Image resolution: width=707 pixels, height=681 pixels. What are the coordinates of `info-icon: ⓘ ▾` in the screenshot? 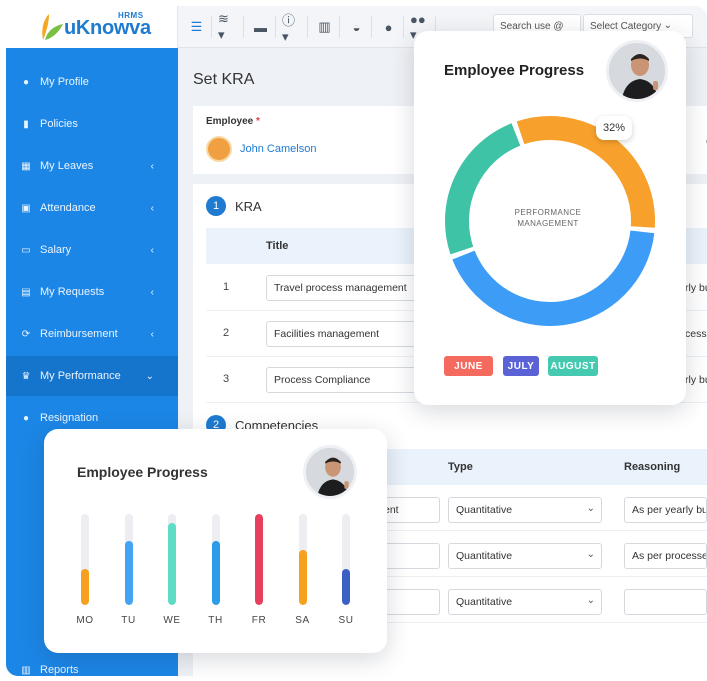 It's located at (295, 28).